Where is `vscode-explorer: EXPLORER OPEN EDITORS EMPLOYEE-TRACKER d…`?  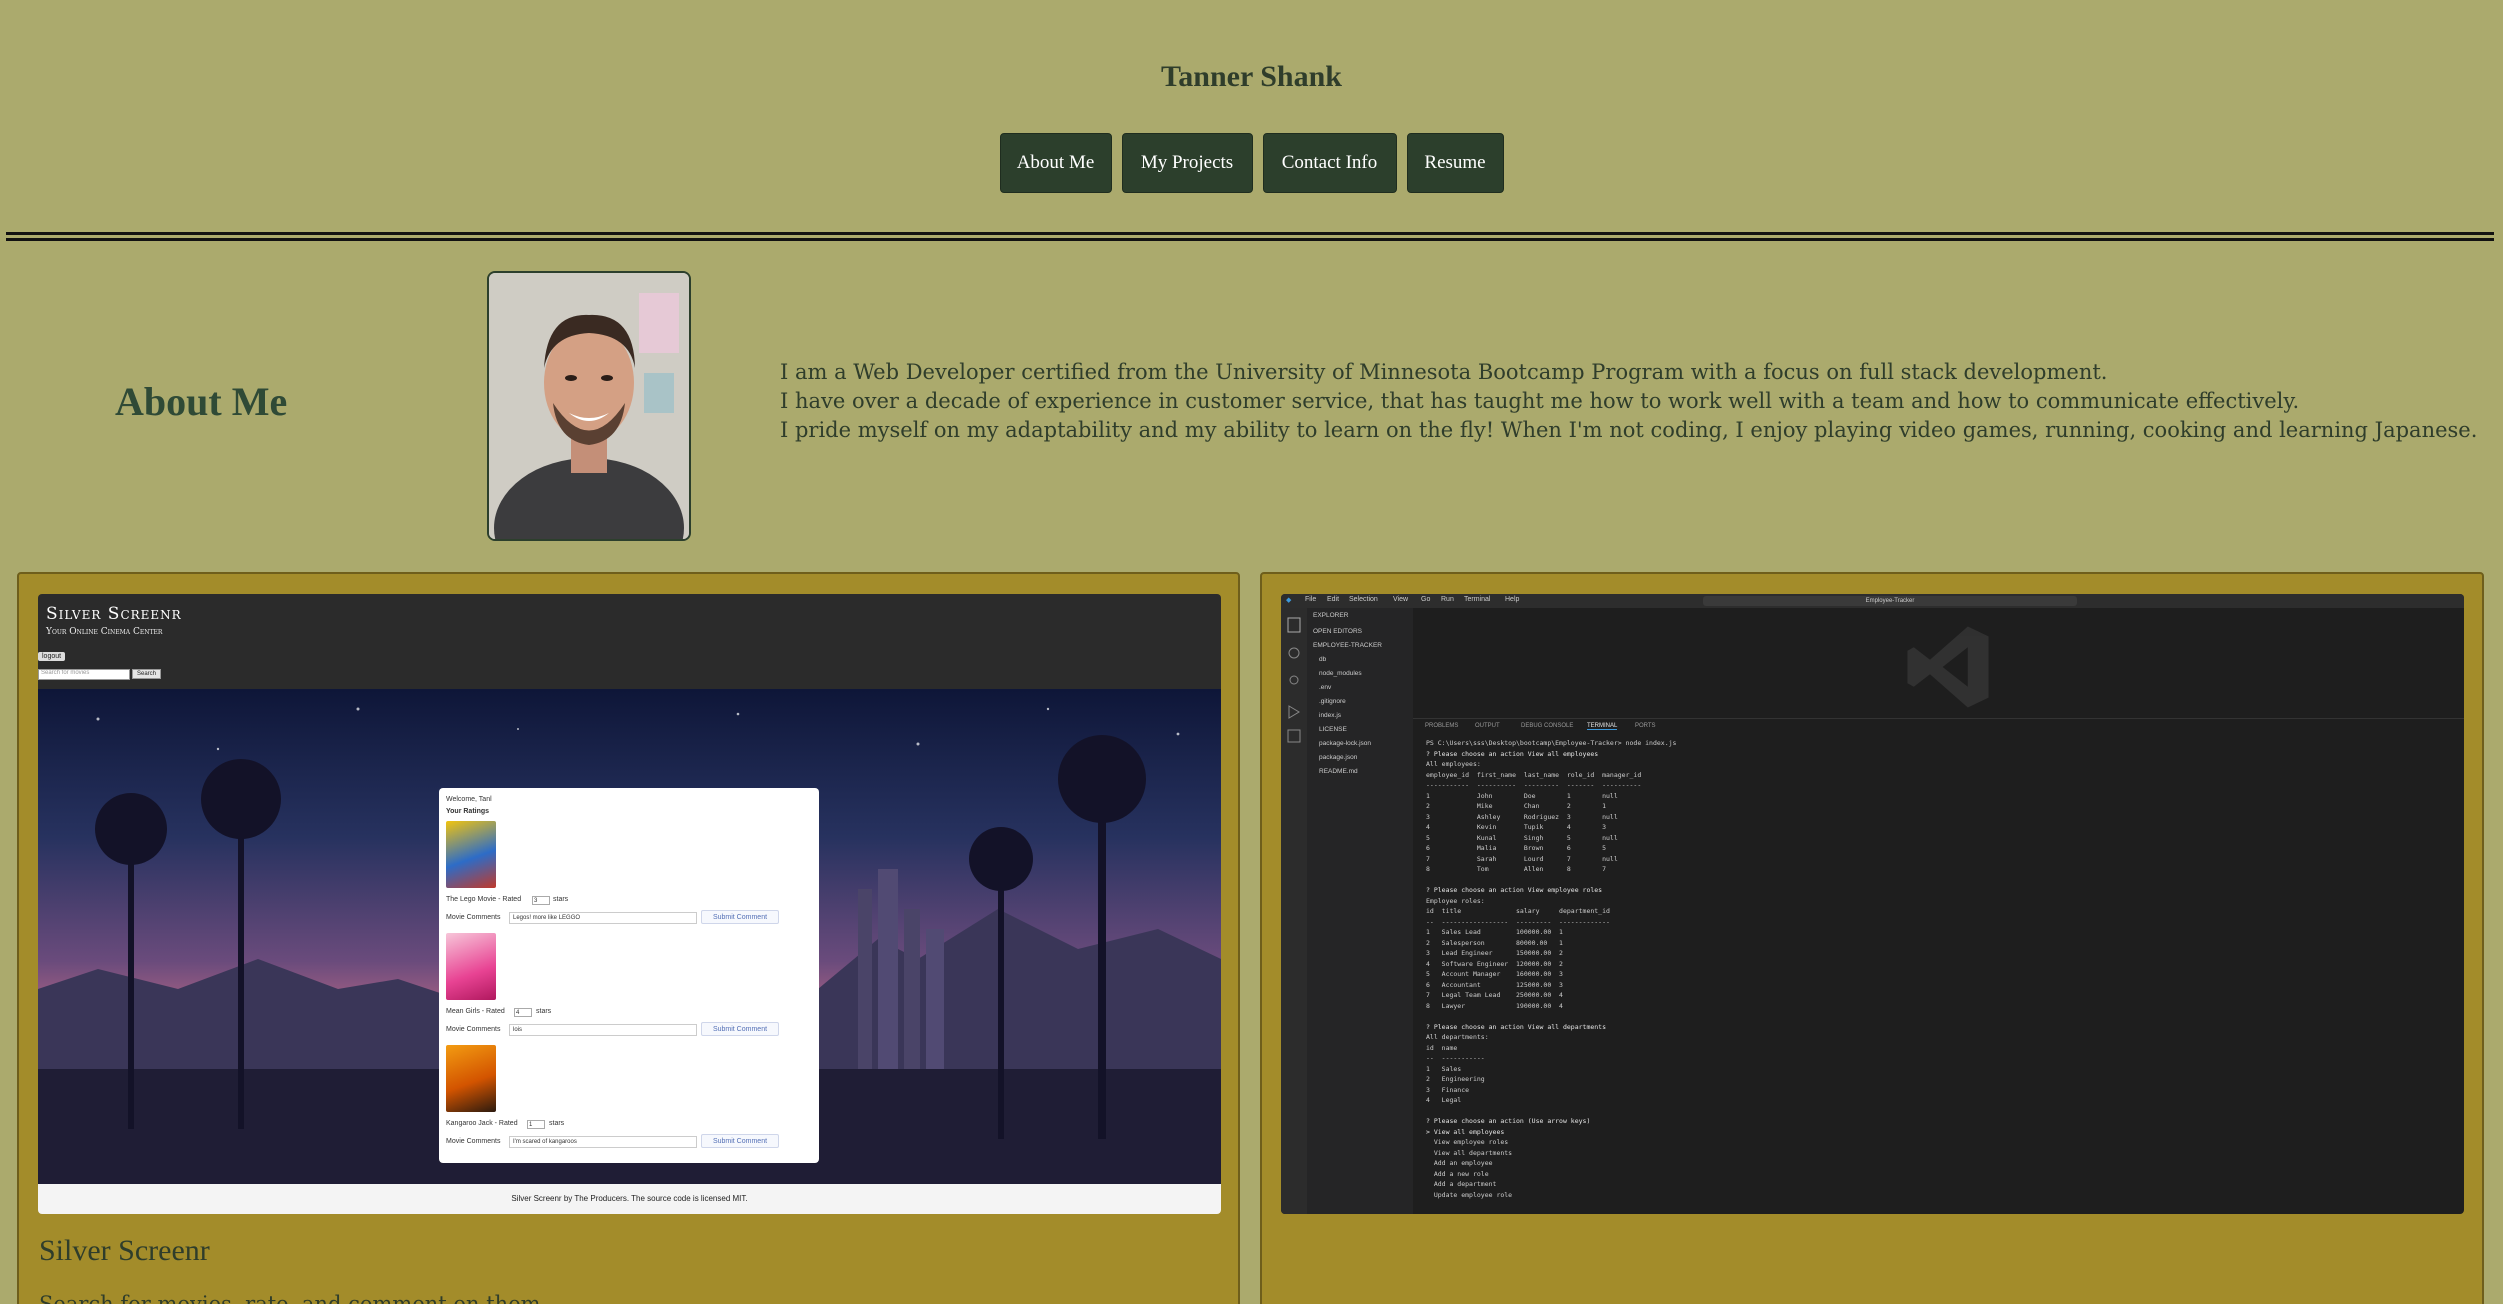
vscode-explorer: EXPLORER OPEN EDITORS EMPLOYEE-TRACKER d… is located at coordinates (1360, 911).